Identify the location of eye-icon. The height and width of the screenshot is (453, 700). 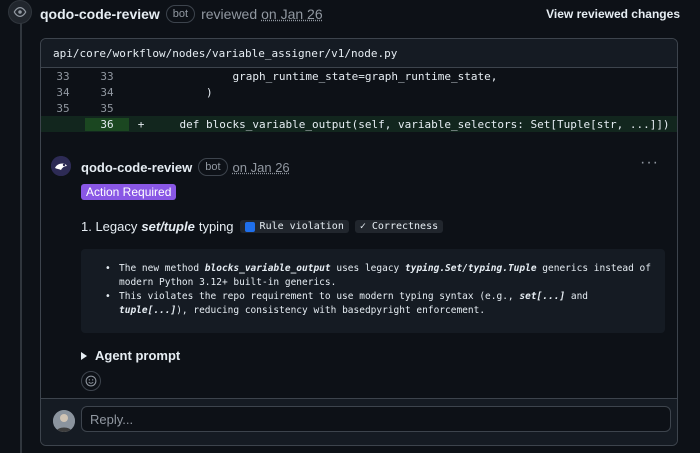
(20, 12).